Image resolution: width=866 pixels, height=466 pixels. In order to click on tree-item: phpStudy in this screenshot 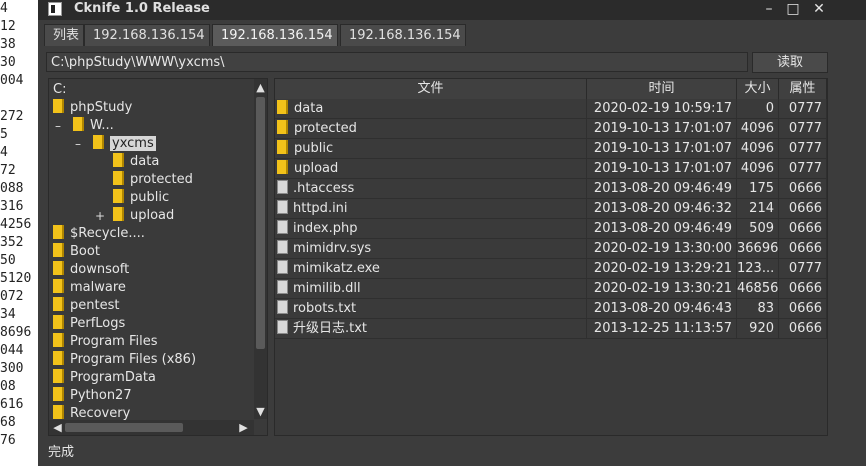, I will do `click(92, 108)`.